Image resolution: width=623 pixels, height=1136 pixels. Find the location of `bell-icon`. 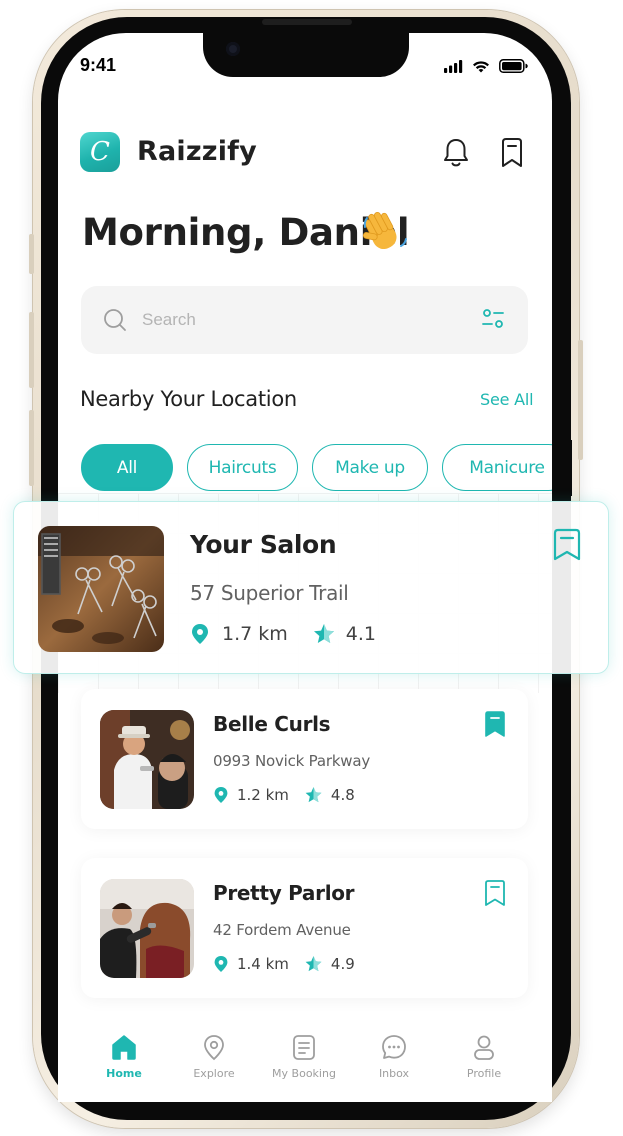

bell-icon is located at coordinates (456, 153).